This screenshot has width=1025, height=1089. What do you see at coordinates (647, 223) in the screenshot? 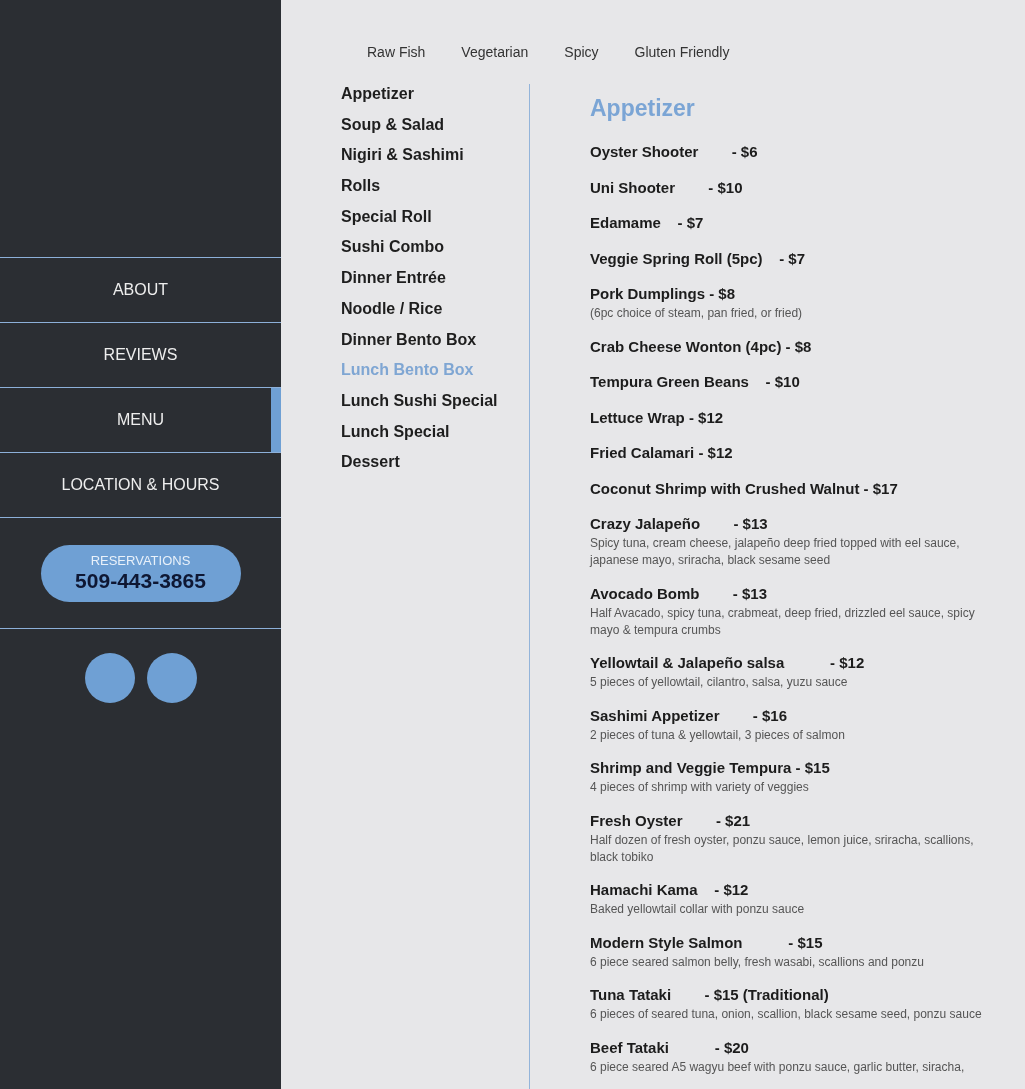
I see `dish-title: Edamame - $7` at bounding box center [647, 223].